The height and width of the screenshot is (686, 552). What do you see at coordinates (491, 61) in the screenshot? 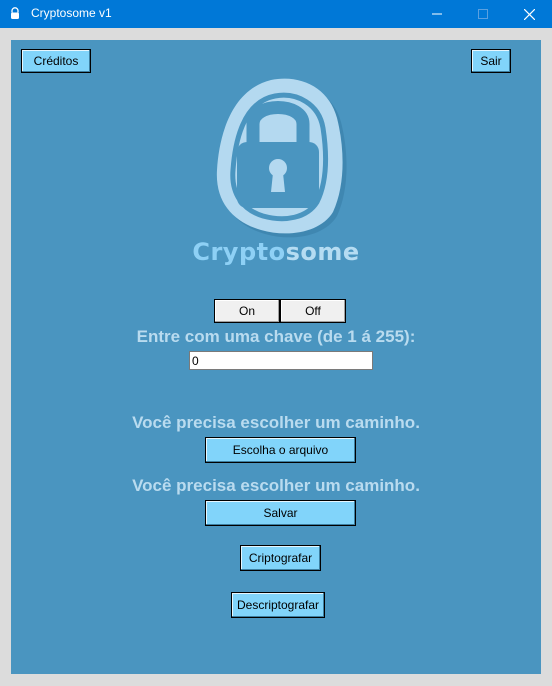
I see `exit-button: Sair` at bounding box center [491, 61].